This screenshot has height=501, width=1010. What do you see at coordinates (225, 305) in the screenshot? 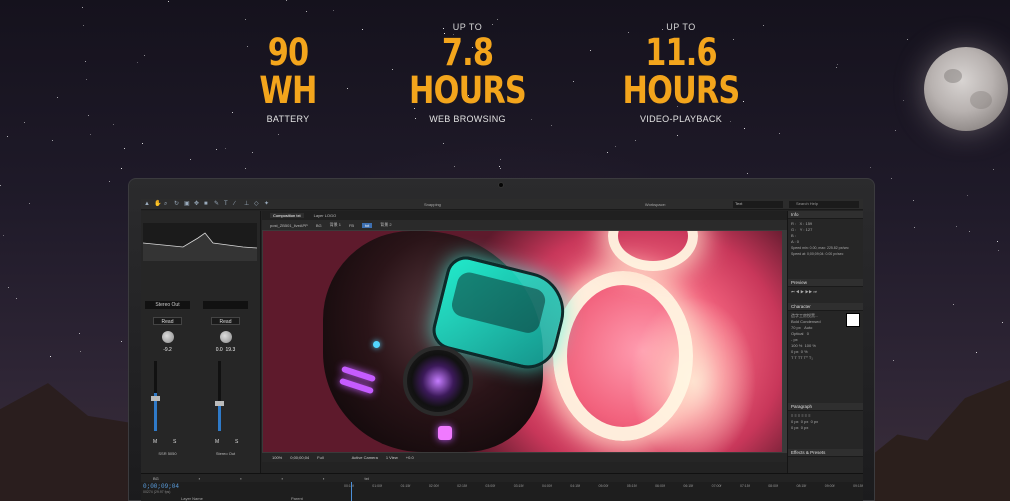
I see `channel-name` at bounding box center [225, 305].